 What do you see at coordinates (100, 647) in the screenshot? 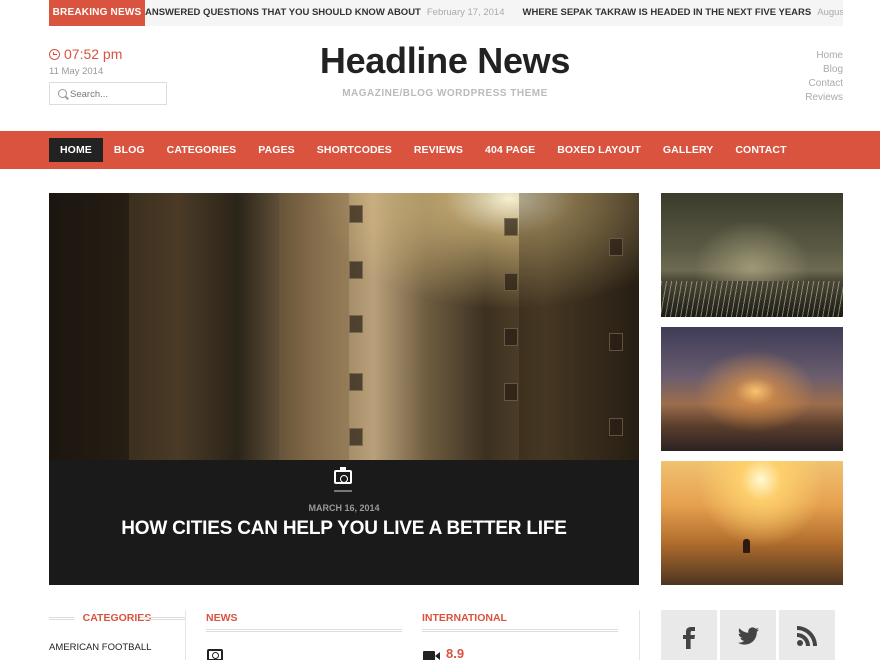
I see `category-item: AMERICAN FOOTBALL` at bounding box center [100, 647].